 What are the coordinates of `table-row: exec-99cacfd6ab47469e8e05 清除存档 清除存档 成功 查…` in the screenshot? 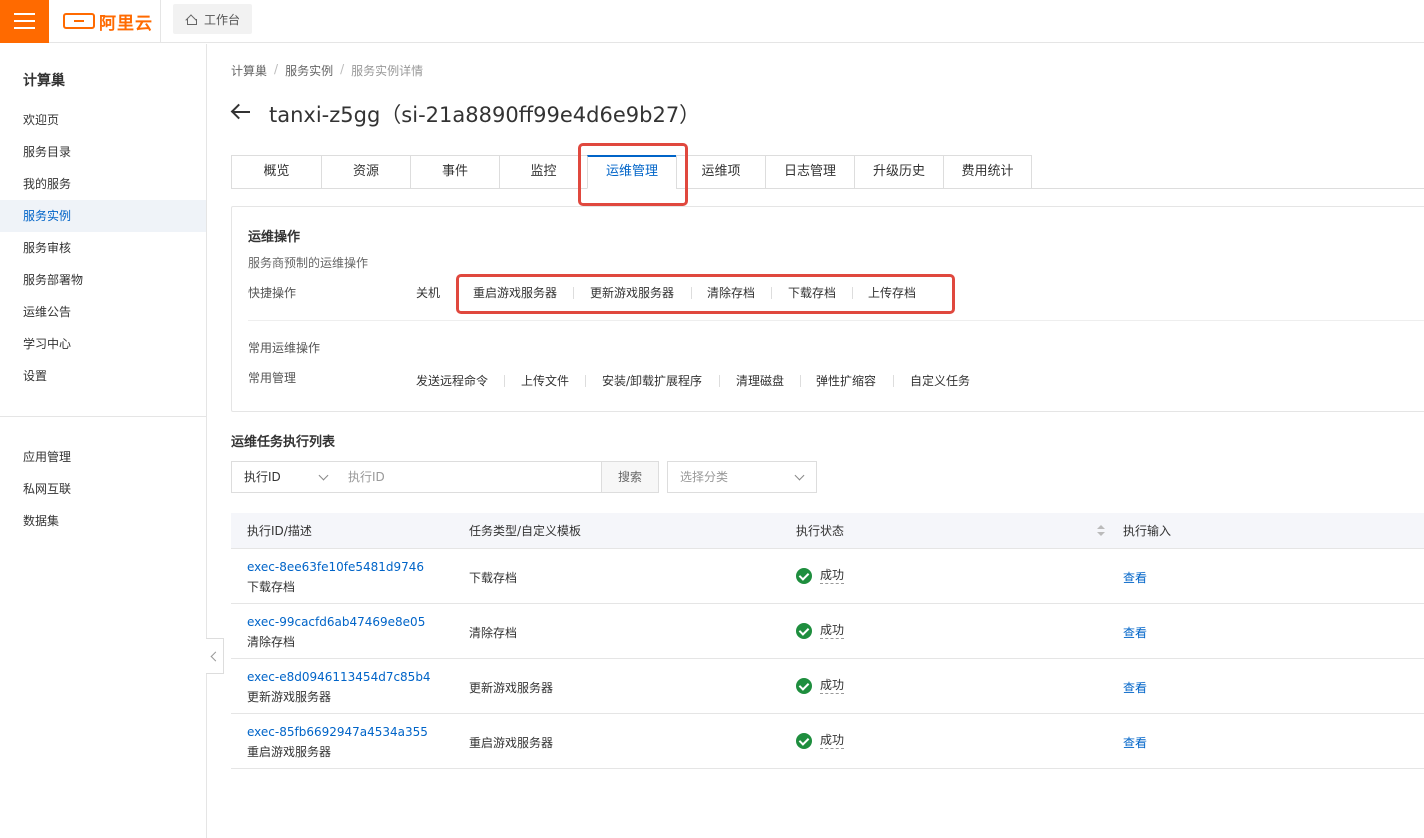 It's located at (827, 631).